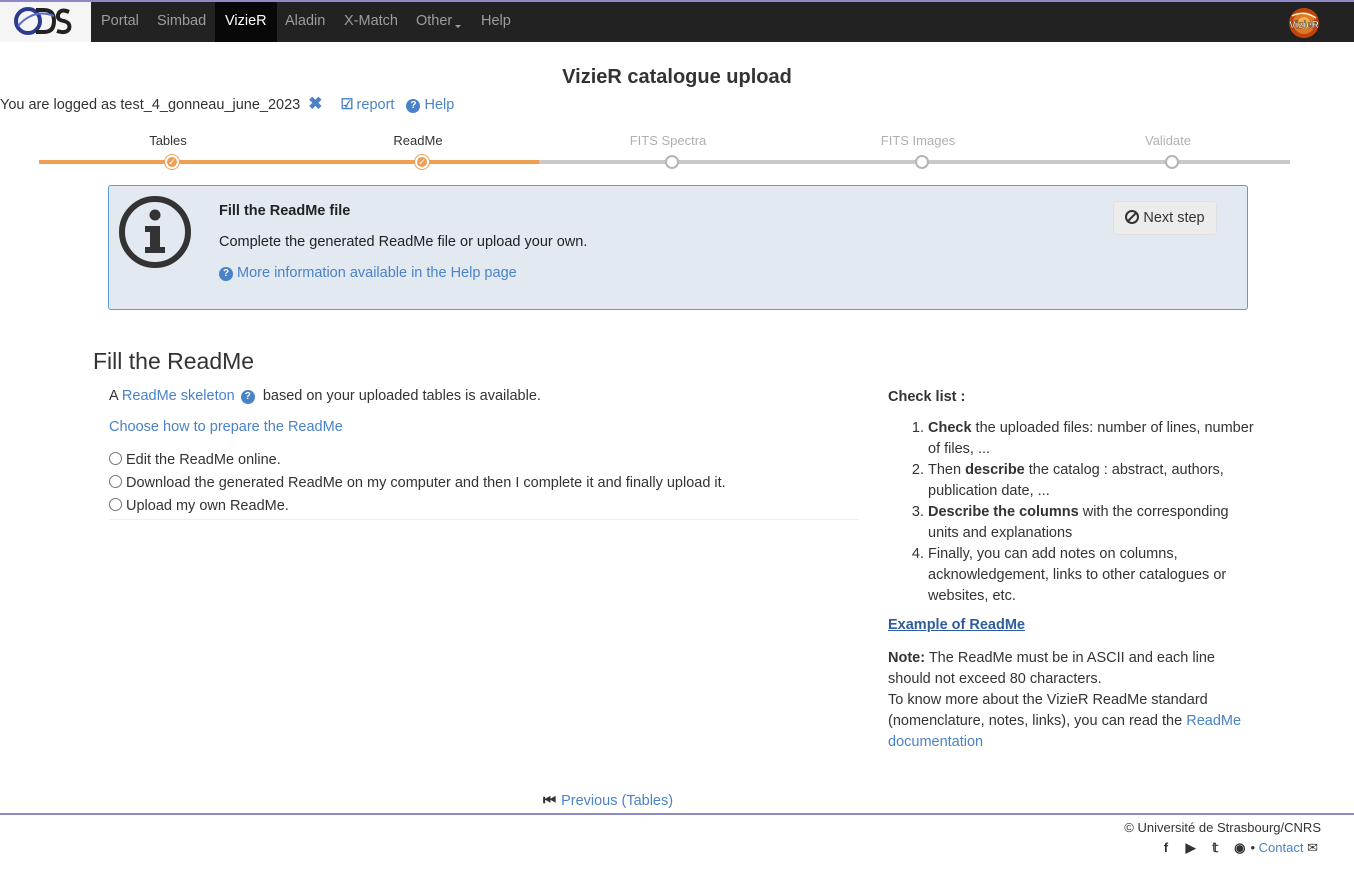 This screenshot has width=1354, height=878. I want to click on nav-other-label: Other, so click(434, 21).